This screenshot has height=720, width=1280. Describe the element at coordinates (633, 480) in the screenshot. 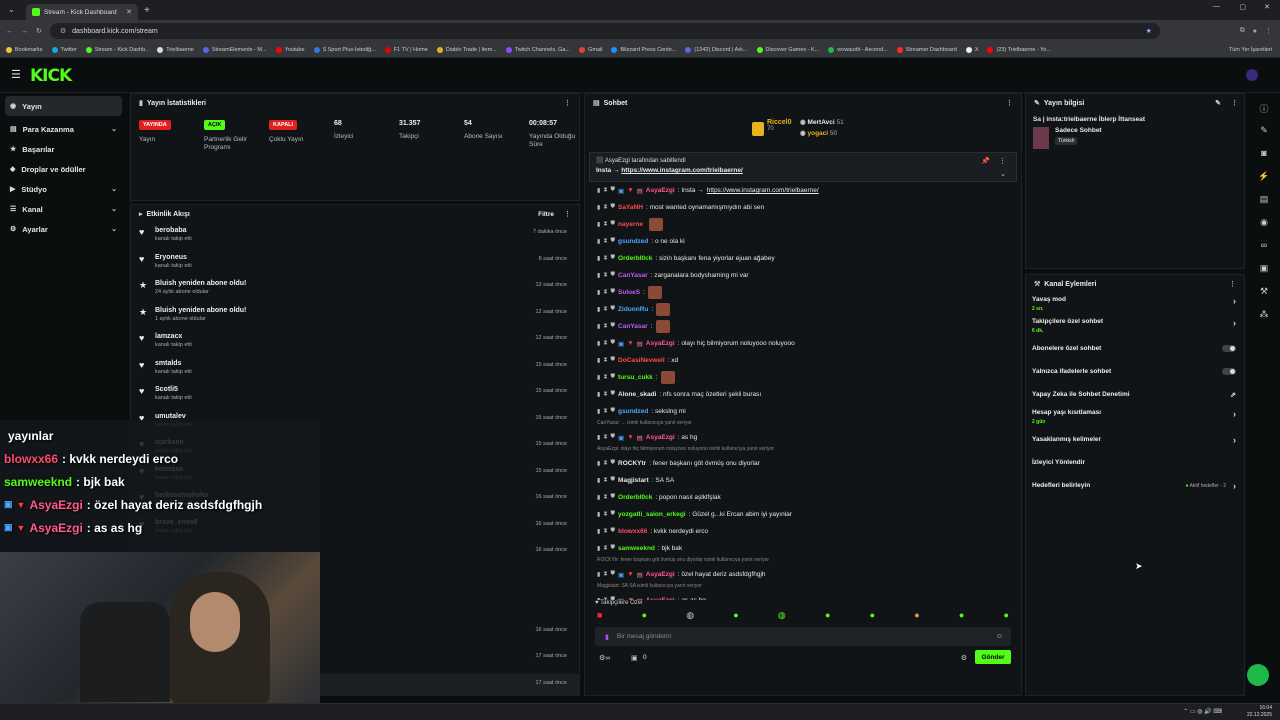

I see `chat-username: Magjistart` at that location.